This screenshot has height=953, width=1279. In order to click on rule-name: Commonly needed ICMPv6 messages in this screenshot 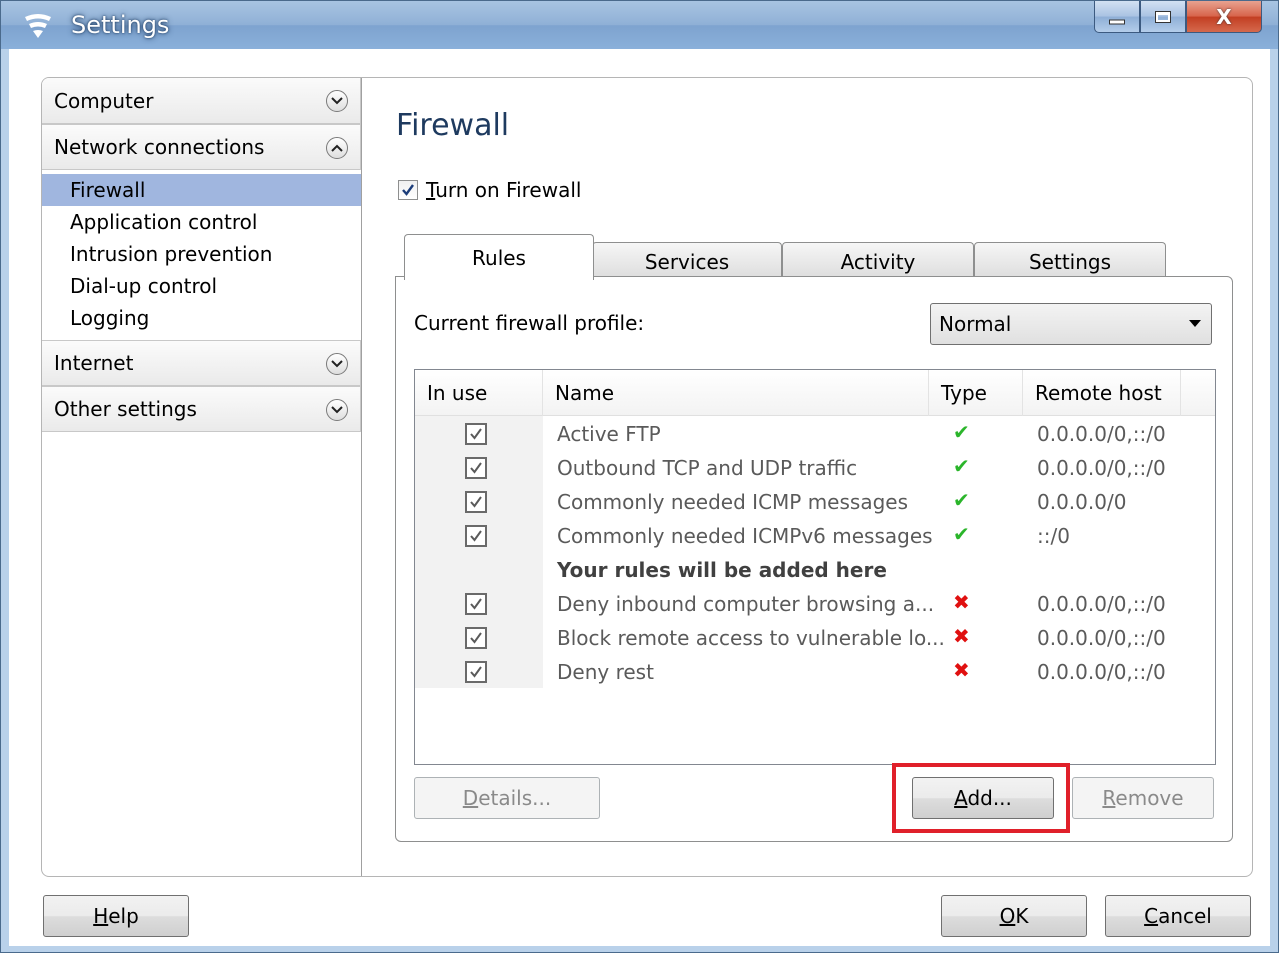, I will do `click(745, 536)`.